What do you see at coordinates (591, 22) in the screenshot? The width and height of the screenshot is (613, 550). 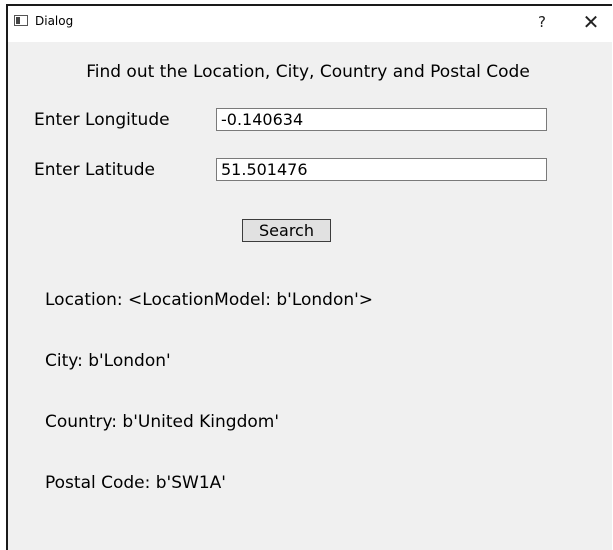 I see `close-button: ✕` at bounding box center [591, 22].